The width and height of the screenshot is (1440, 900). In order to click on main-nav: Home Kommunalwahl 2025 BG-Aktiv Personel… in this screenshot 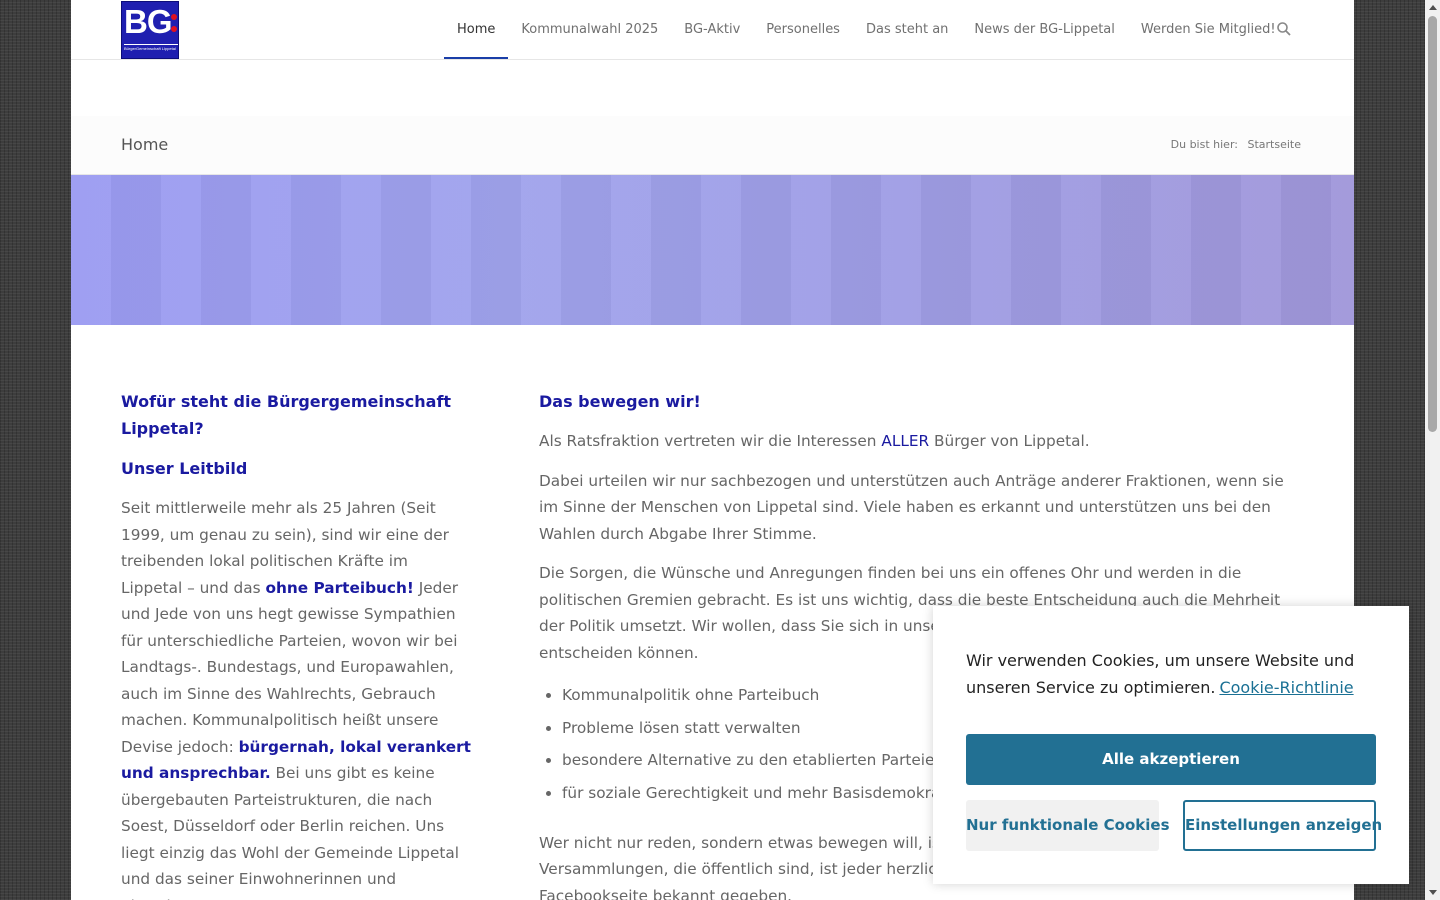, I will do `click(866, 29)`.